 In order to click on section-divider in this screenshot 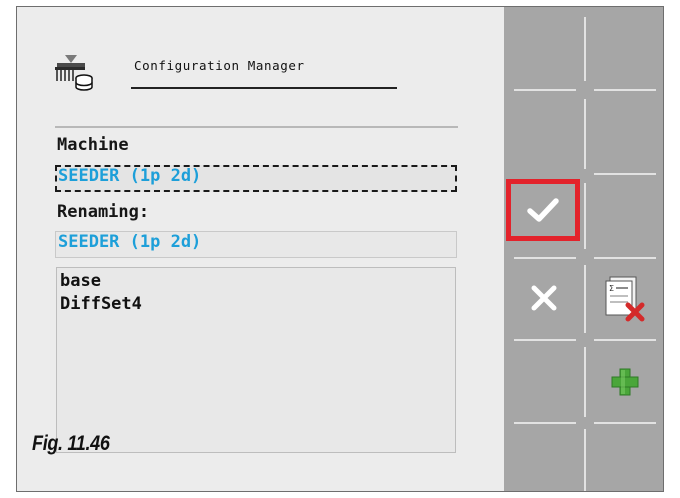, I will do `click(256, 127)`.